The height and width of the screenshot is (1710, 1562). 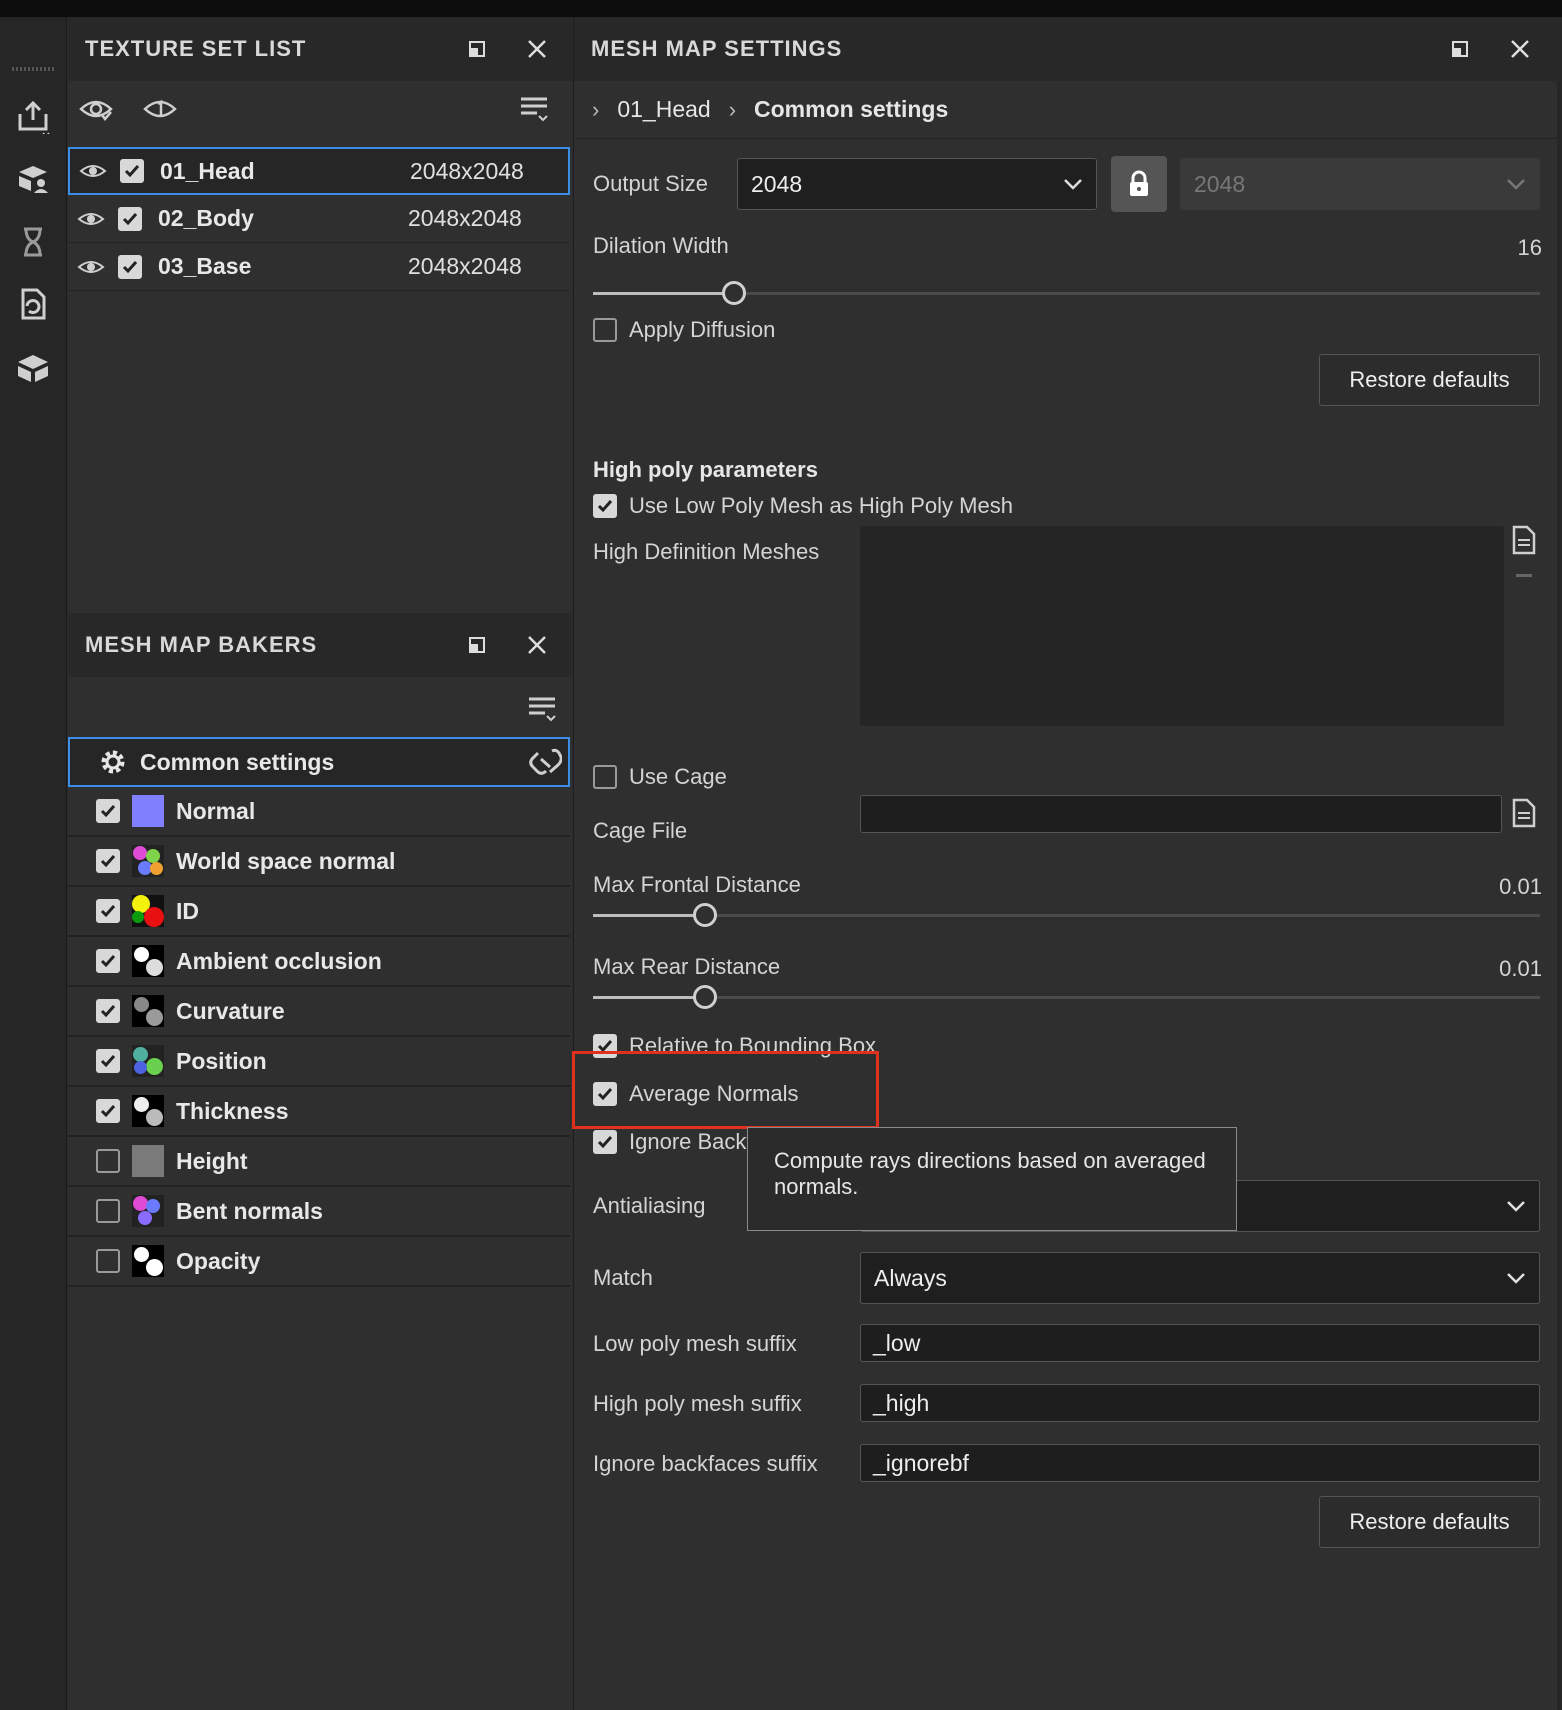 I want to click on refresh-document-icon, so click(x=33, y=304).